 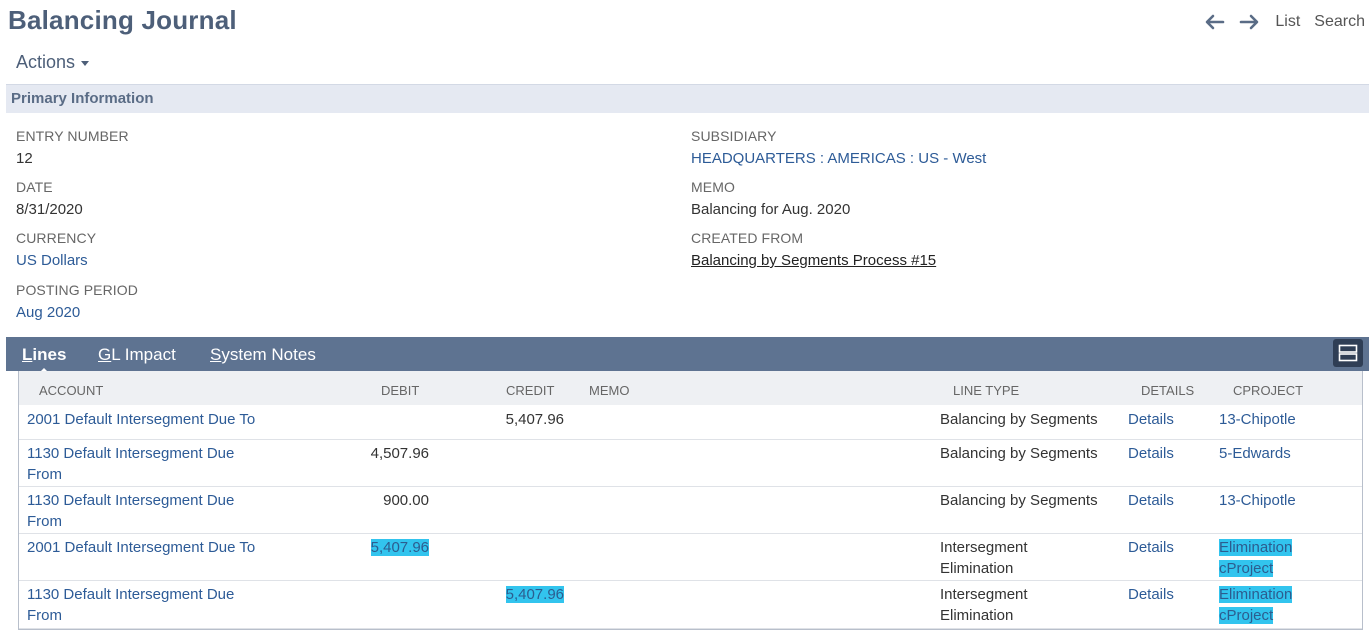 I want to click on currency-field: CURRENCY US Dollars, so click(x=56, y=249).